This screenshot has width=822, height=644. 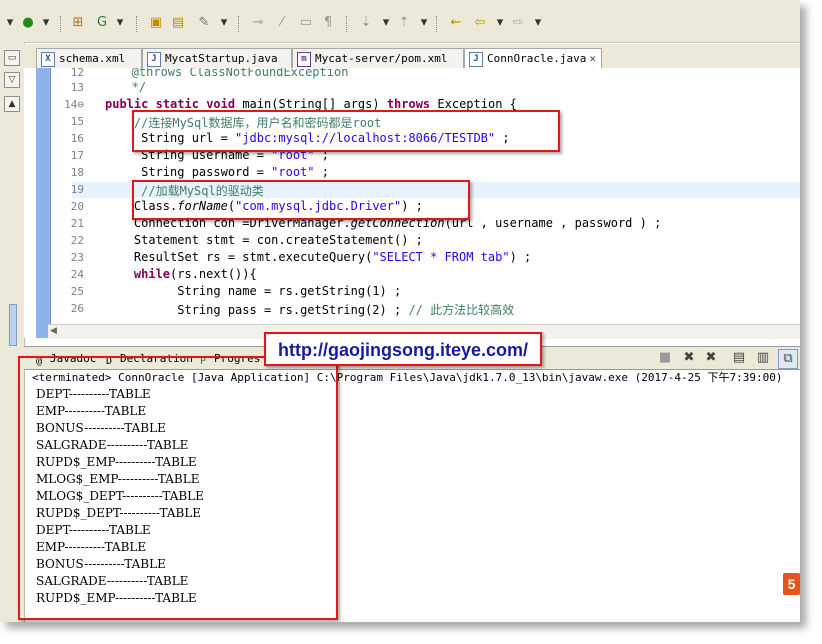 I want to click on annotation-box-url, so click(x=346, y=131).